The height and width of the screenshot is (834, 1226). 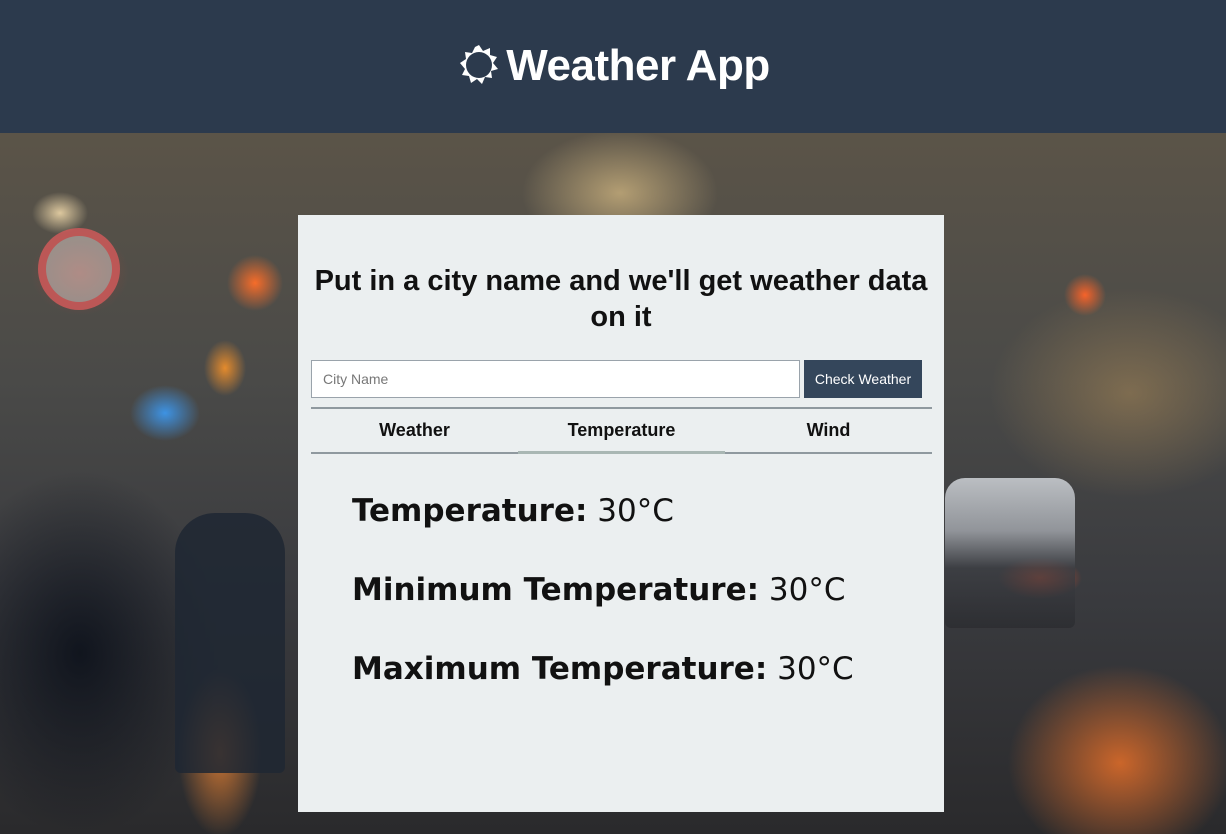 What do you see at coordinates (828, 430) in the screenshot?
I see `tab-wind: Wind` at bounding box center [828, 430].